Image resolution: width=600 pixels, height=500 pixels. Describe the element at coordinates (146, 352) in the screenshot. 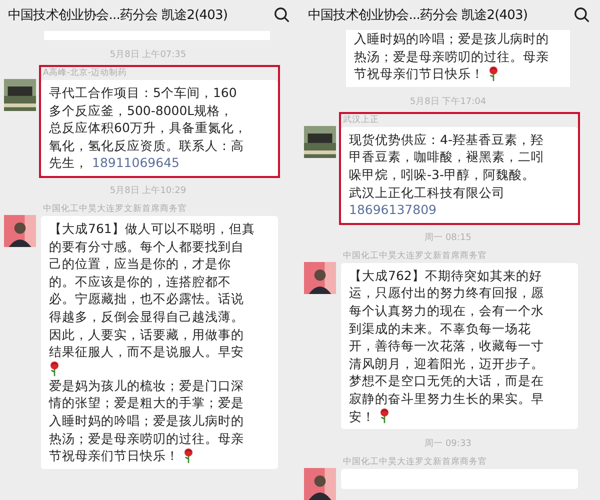

I see `message-text: 结果征服人，而不是说服人。早安` at that location.